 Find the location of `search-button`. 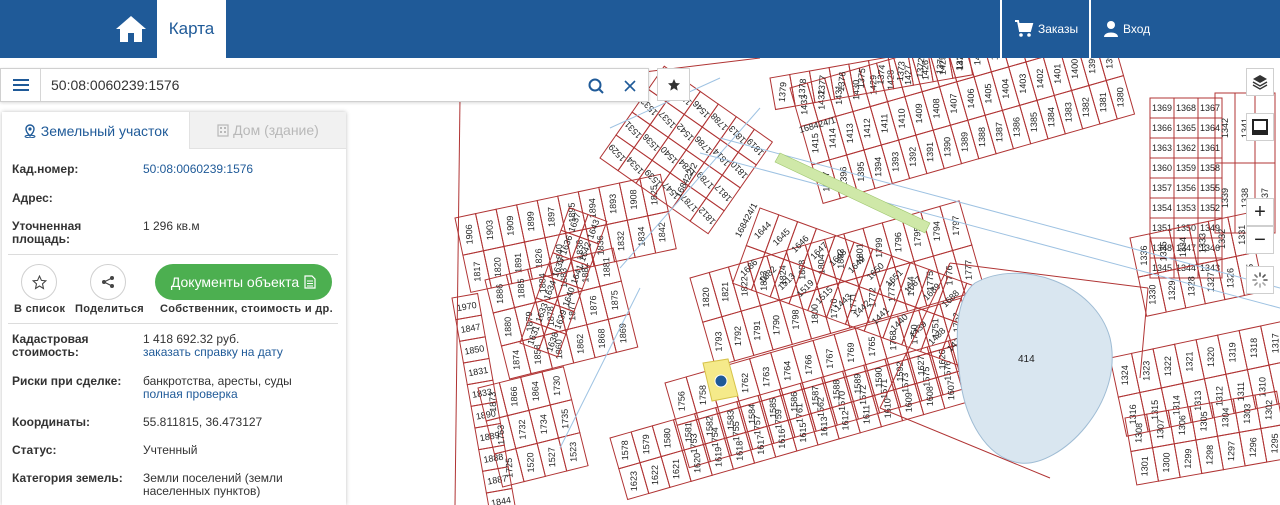

search-button is located at coordinates (596, 86).